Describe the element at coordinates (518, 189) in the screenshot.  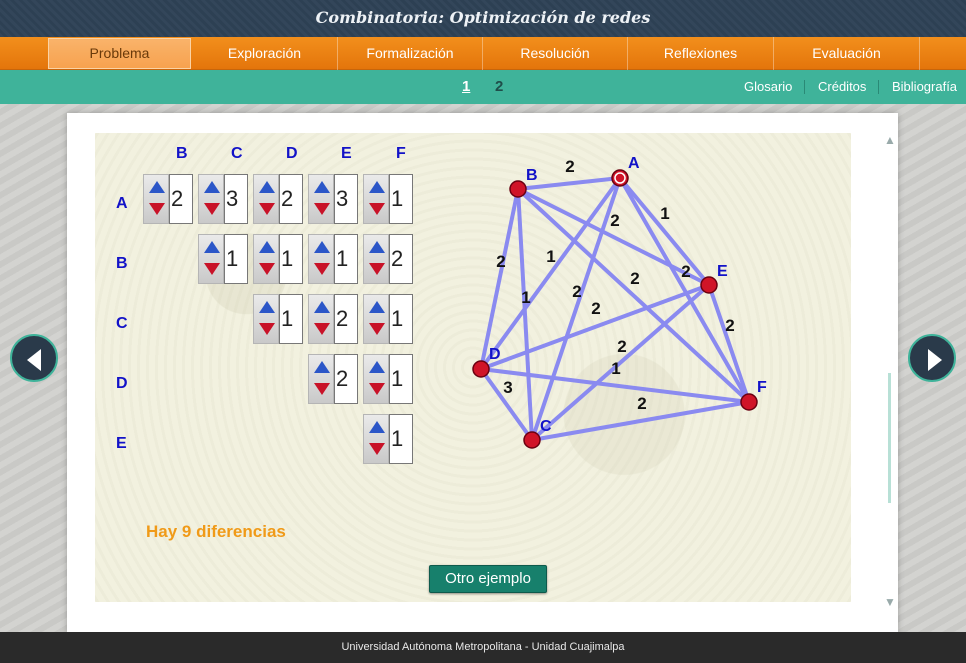
I see `node-b` at that location.